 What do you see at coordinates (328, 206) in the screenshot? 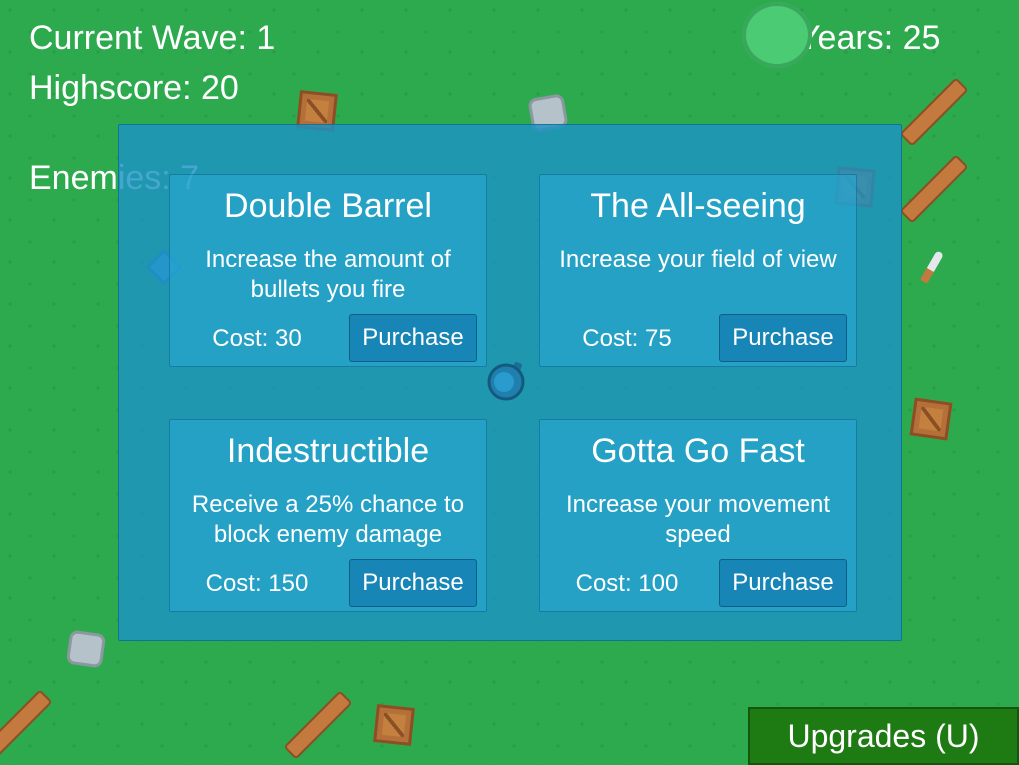
I see `upgrade-title: Double Barrel` at bounding box center [328, 206].